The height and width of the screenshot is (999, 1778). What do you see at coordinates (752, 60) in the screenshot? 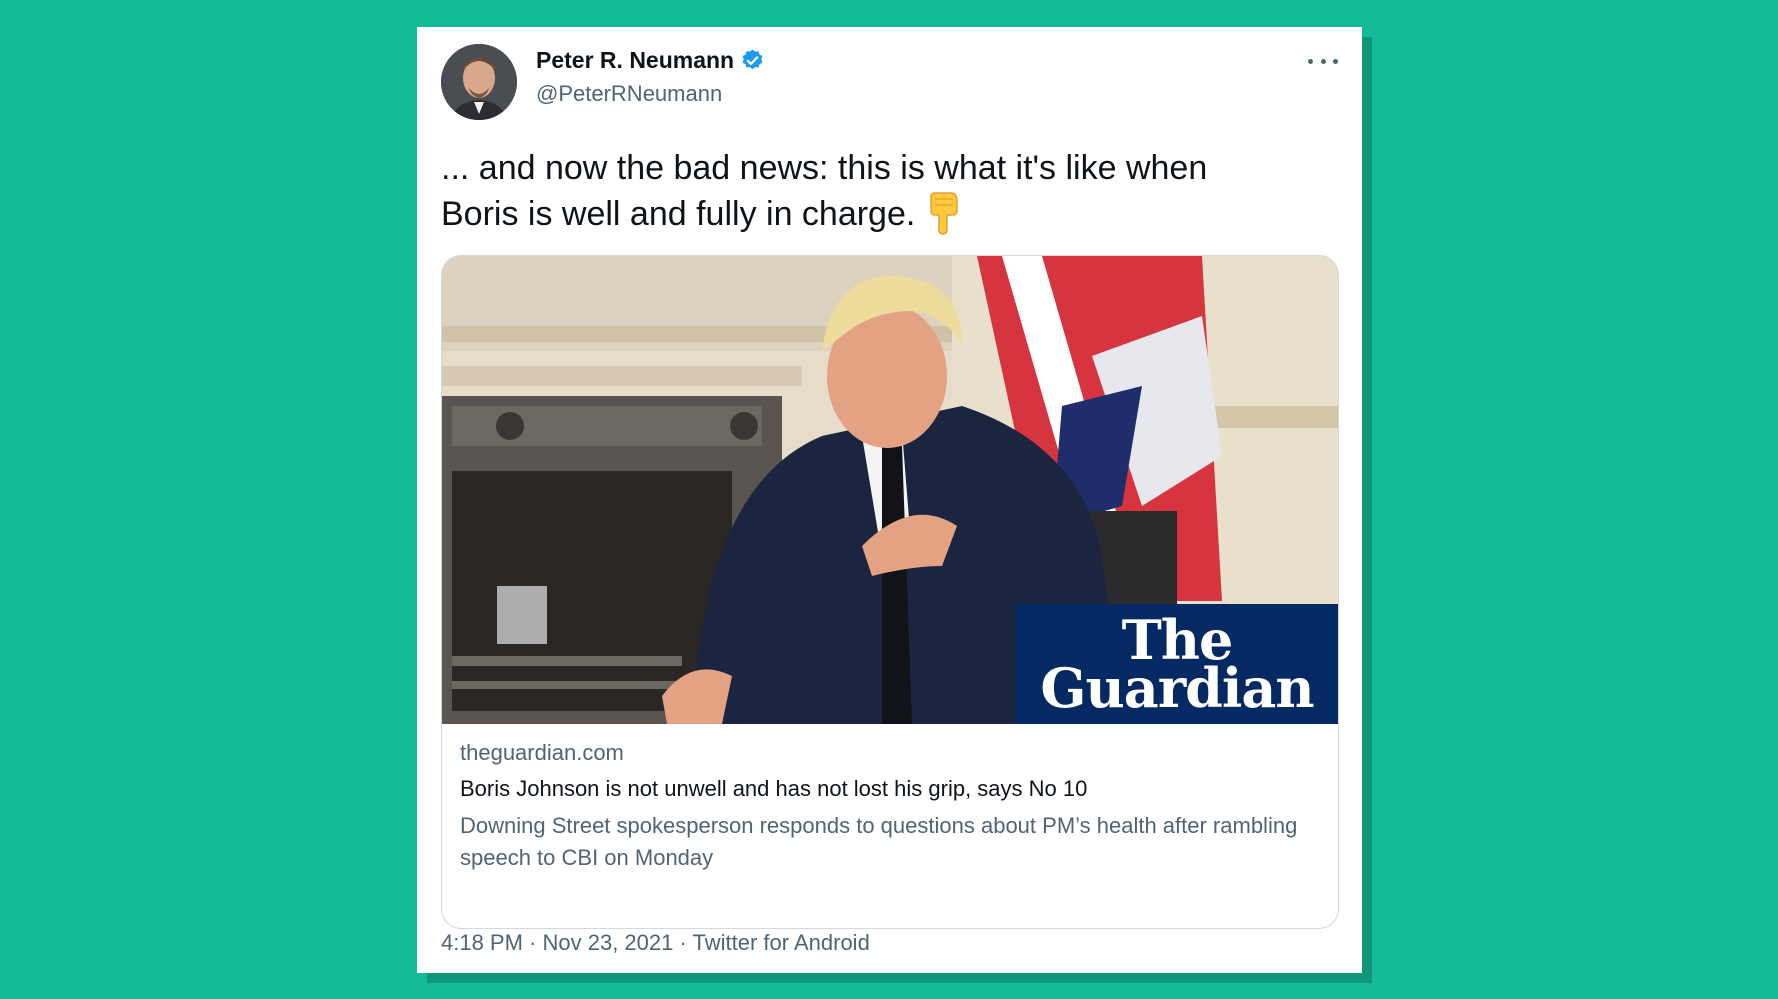
I see `verified-badge-icon` at bounding box center [752, 60].